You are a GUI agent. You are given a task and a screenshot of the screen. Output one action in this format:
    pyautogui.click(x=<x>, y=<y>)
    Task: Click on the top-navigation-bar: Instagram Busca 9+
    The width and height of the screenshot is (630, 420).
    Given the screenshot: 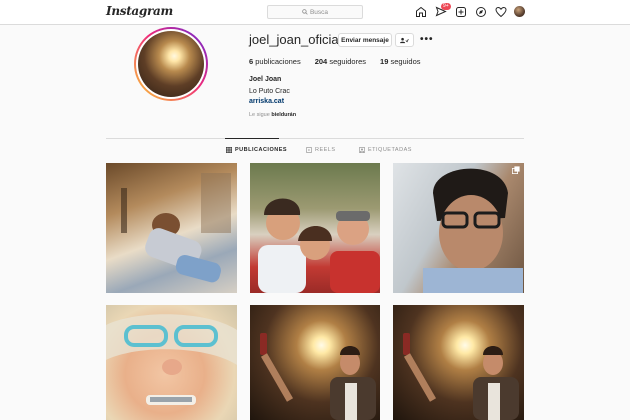 What is the action you would take?
    pyautogui.click(x=315, y=12)
    